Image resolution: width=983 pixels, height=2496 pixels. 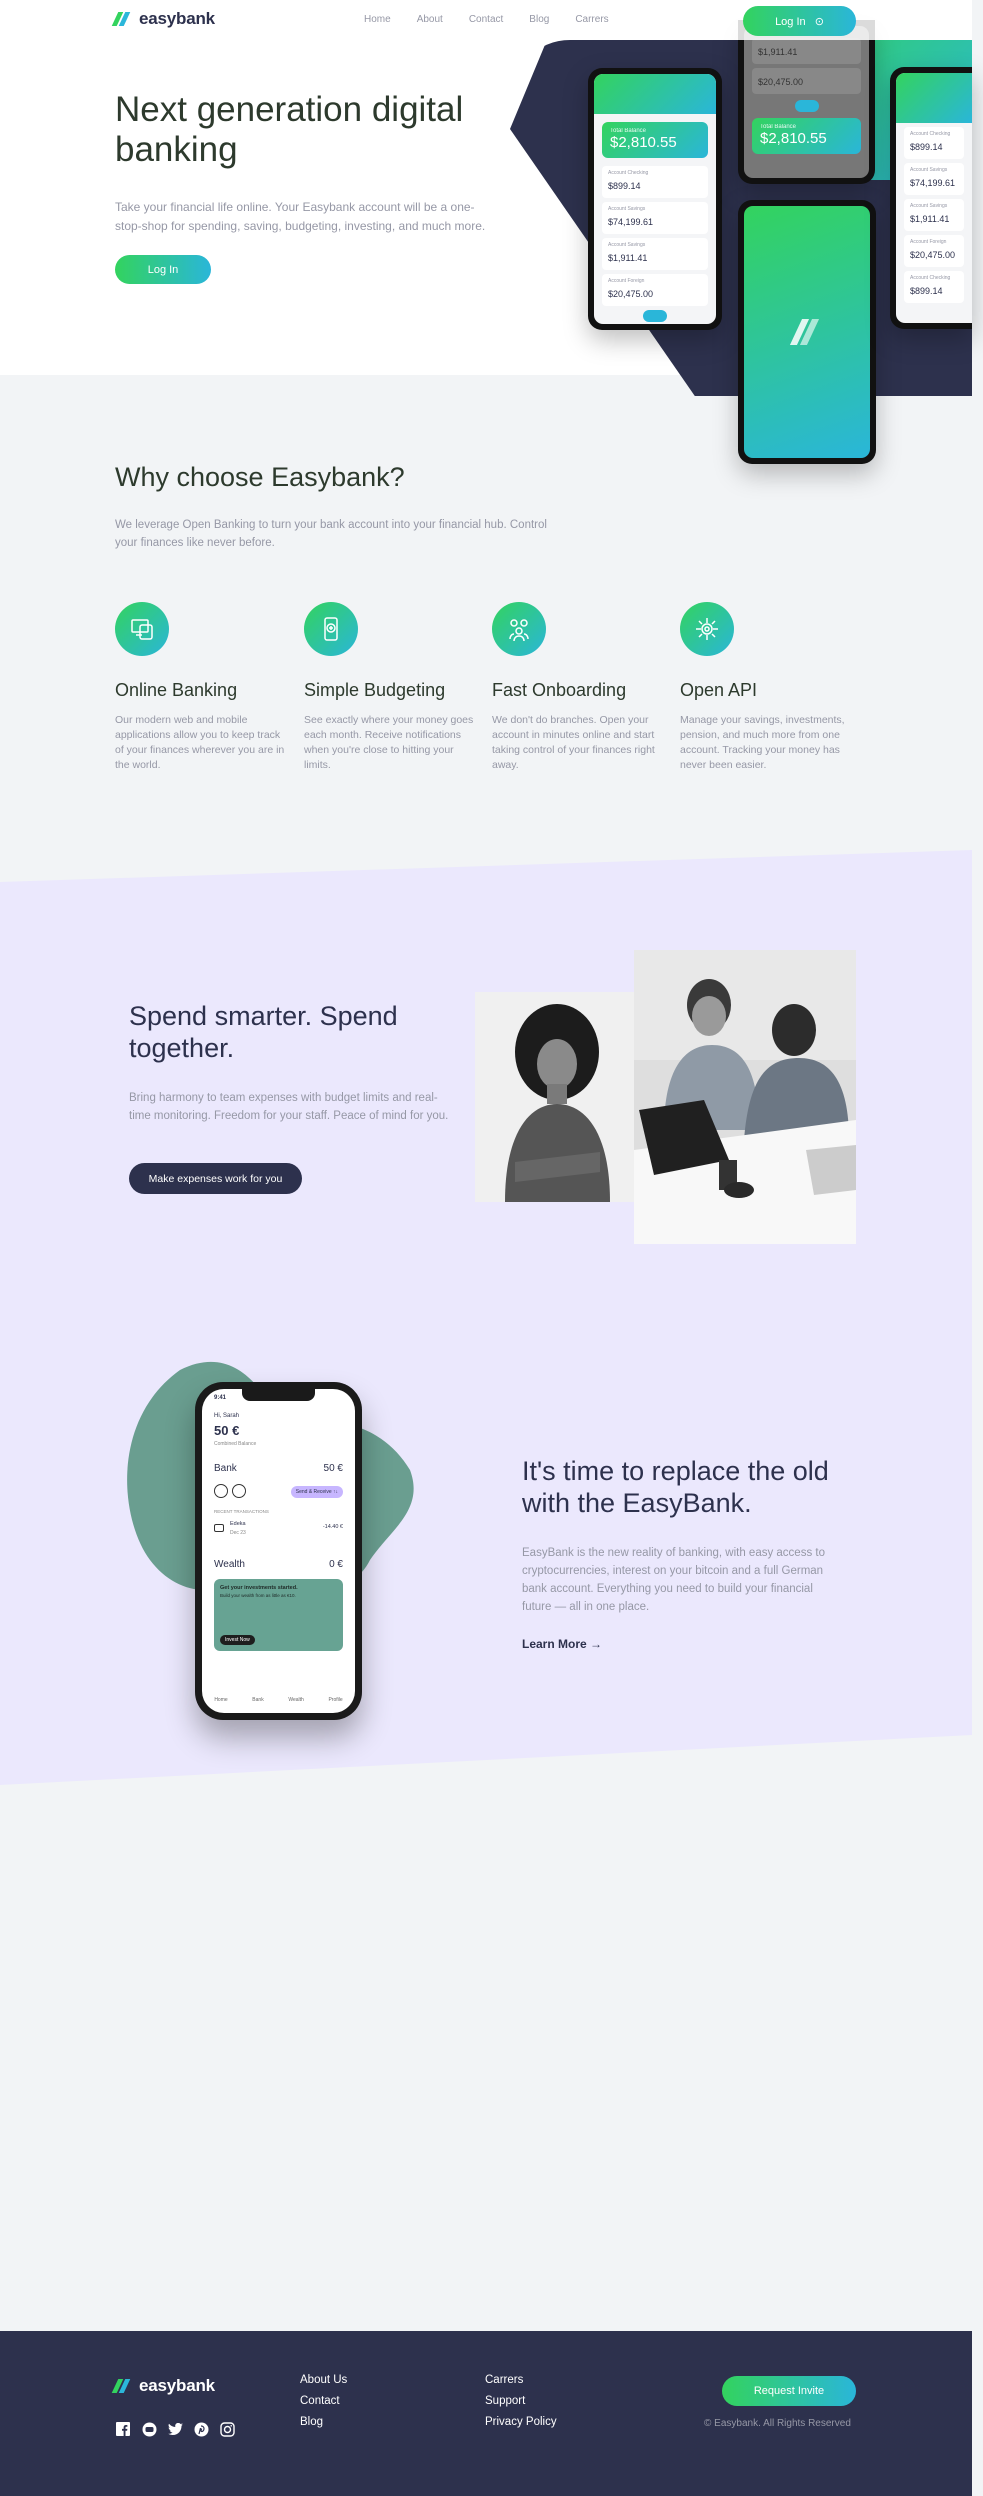 What do you see at coordinates (239, 1491) in the screenshot?
I see `more-icon` at bounding box center [239, 1491].